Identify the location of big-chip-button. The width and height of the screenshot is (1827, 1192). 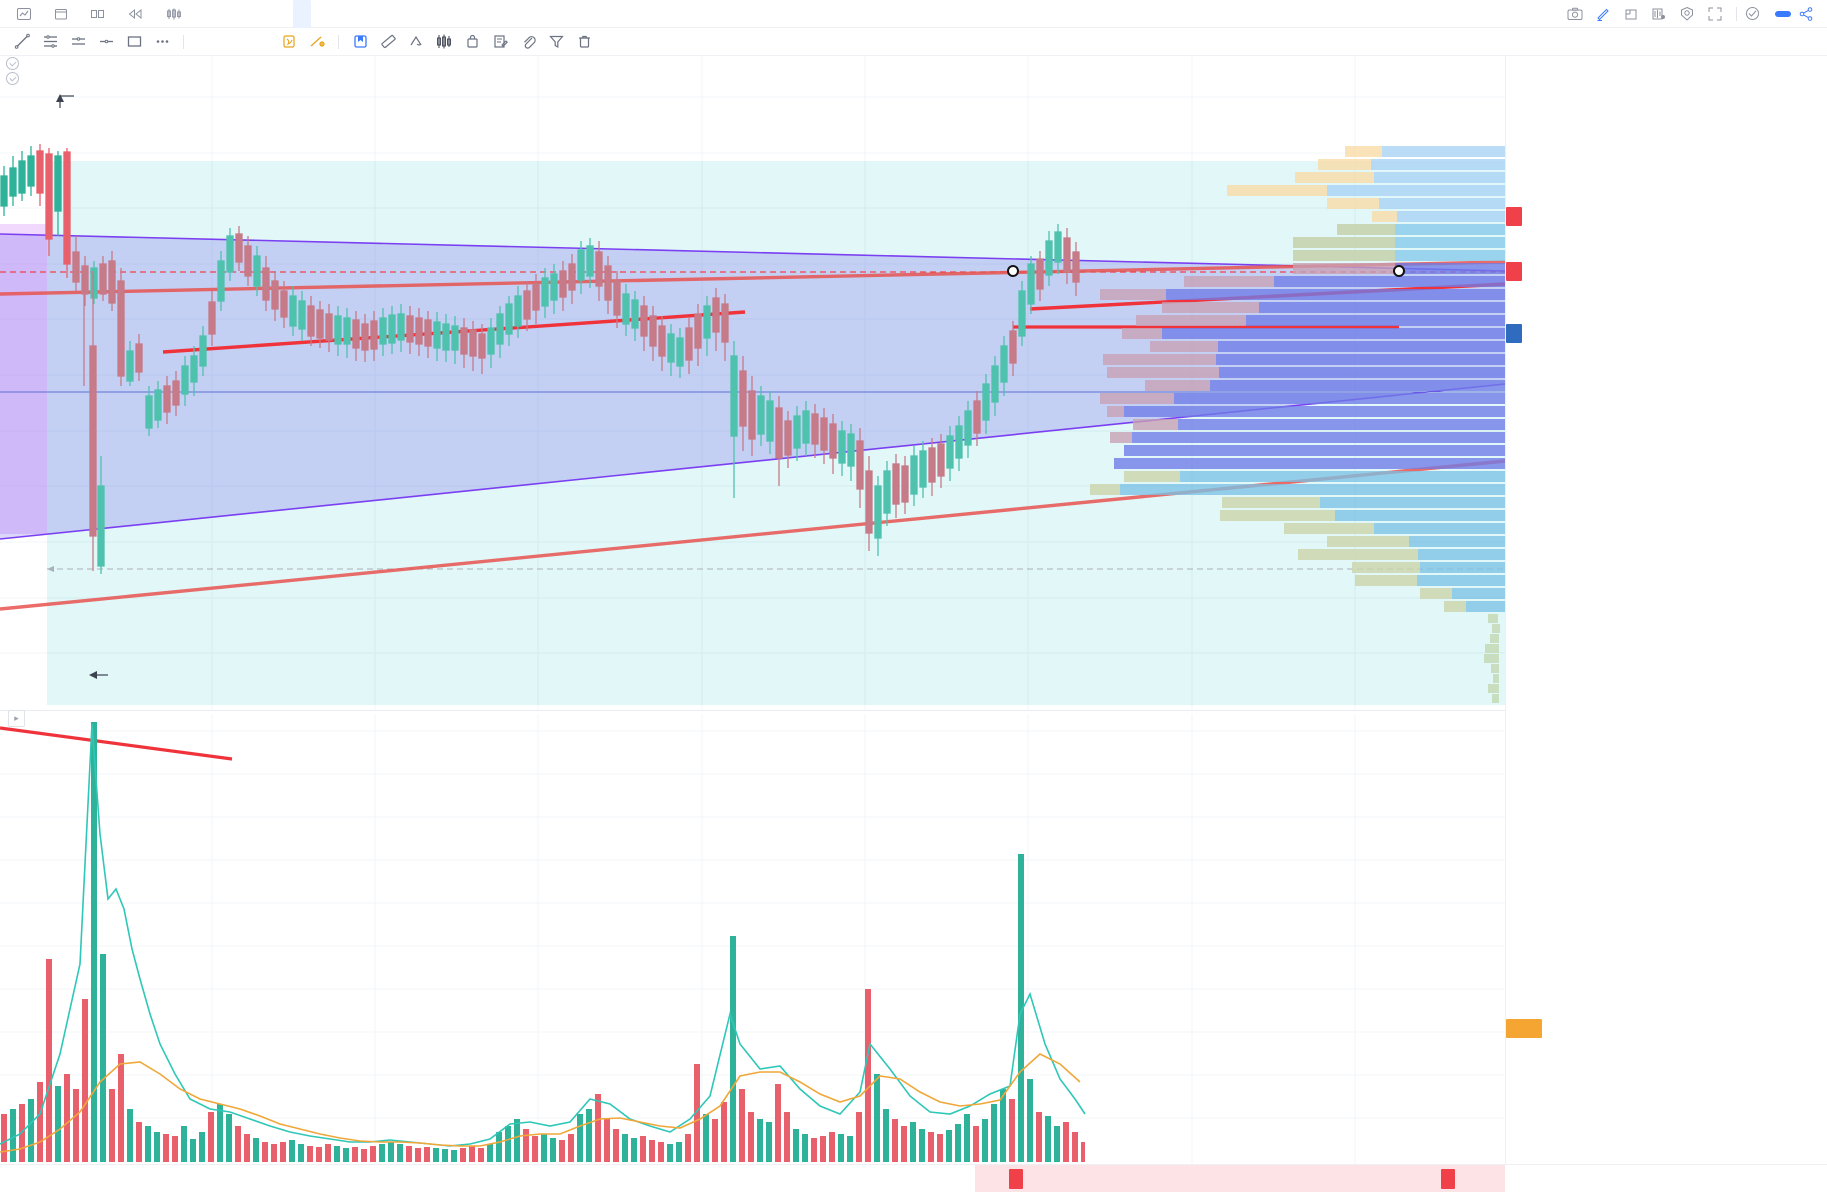
(233, 42).